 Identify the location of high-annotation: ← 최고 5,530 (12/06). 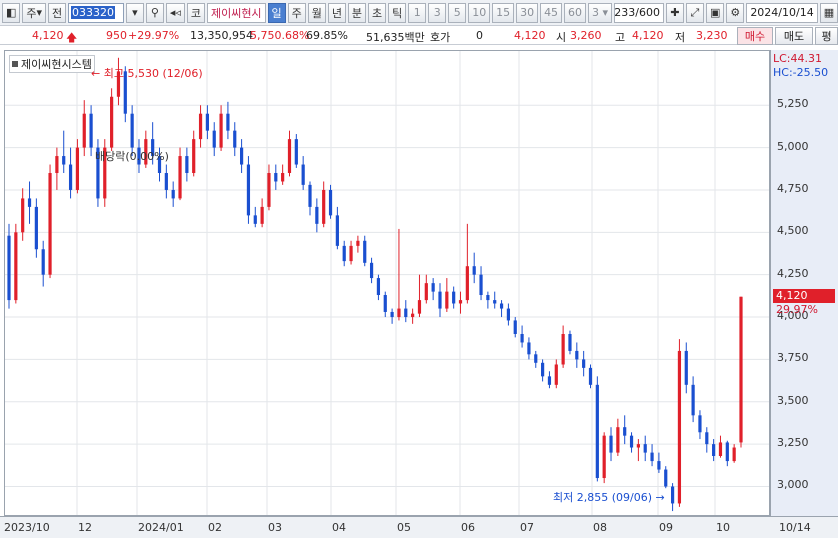
(147, 73).